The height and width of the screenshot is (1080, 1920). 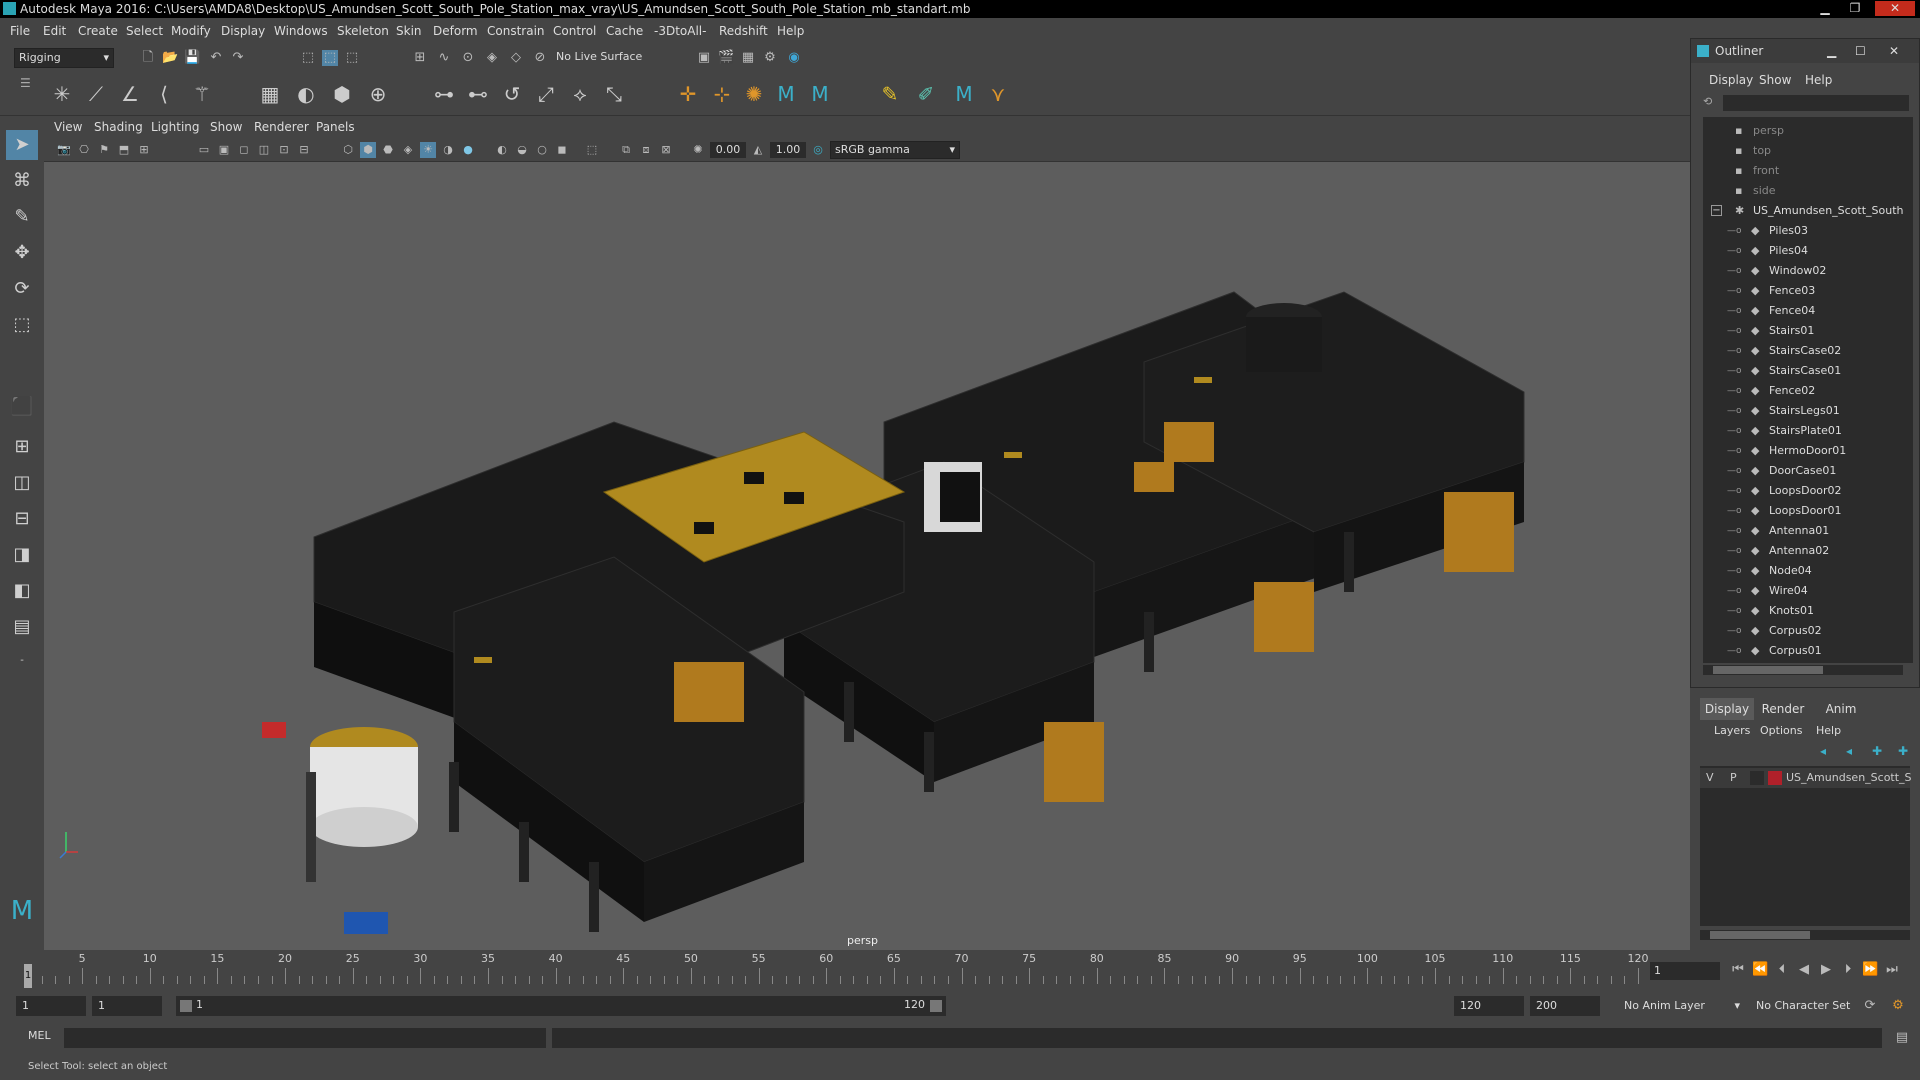 I want to click on field-chart-icon: ◫, so click(x=264, y=150).